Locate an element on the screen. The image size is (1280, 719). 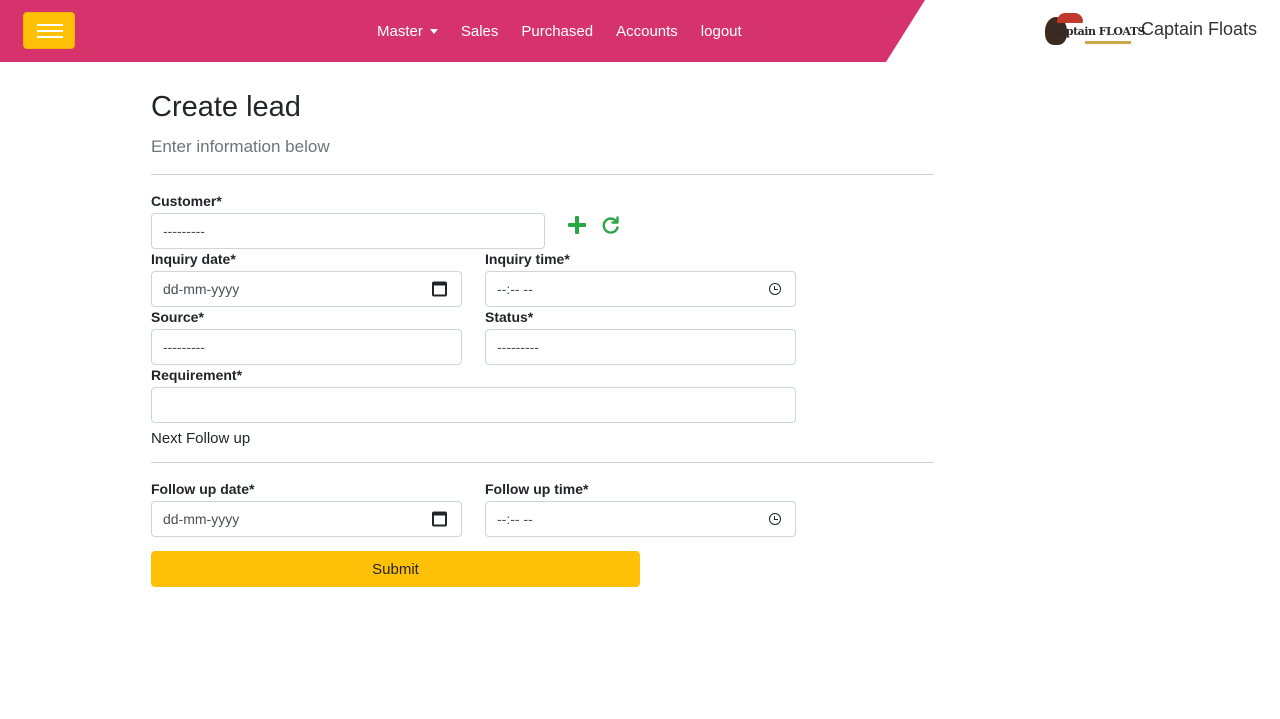
nav-links: Master Sales Purchased Accounts logout is located at coordinates (571, 31).